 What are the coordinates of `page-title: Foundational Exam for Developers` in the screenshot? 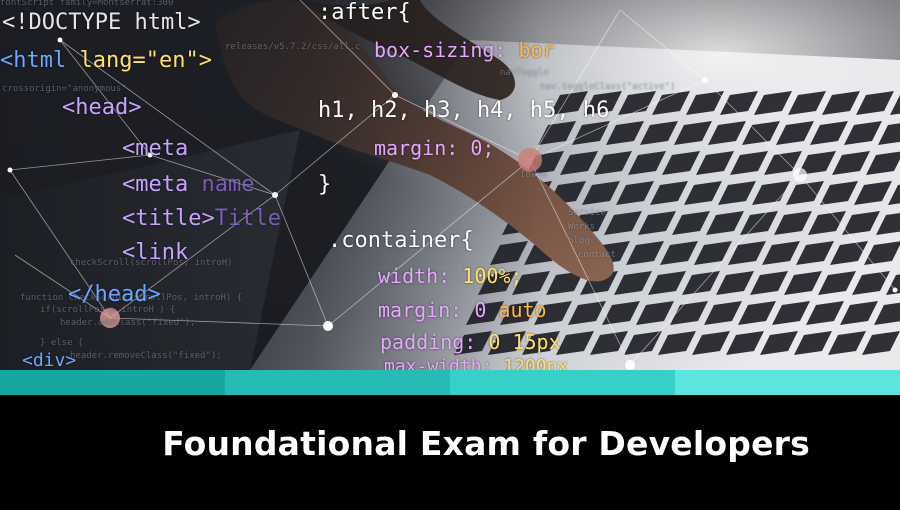 It's located at (486, 443).